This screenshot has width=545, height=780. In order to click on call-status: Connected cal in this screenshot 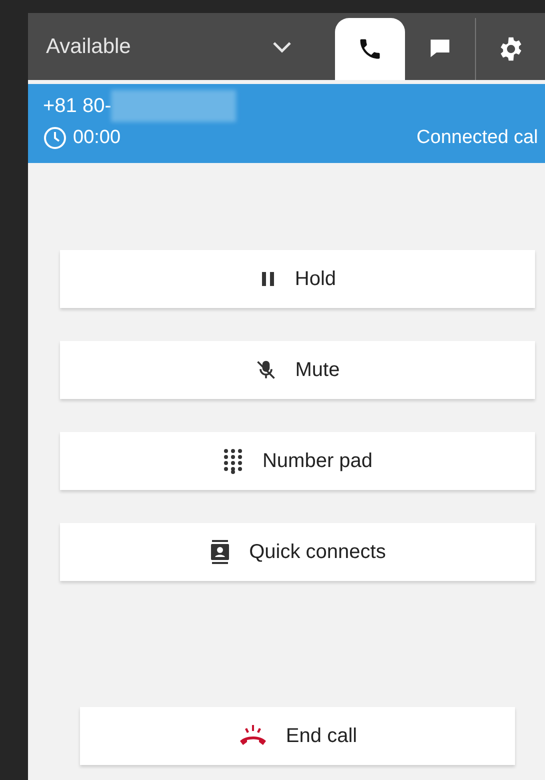, I will do `click(477, 138)`.